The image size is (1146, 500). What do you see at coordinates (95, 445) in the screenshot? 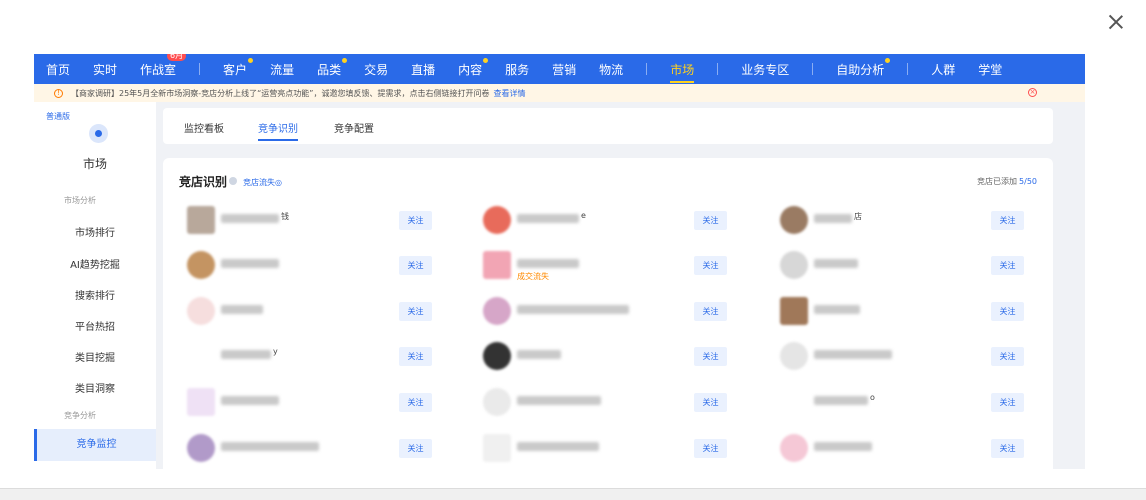
I see `sidebar-item-competition-monitor: 竞争监控` at bounding box center [95, 445].